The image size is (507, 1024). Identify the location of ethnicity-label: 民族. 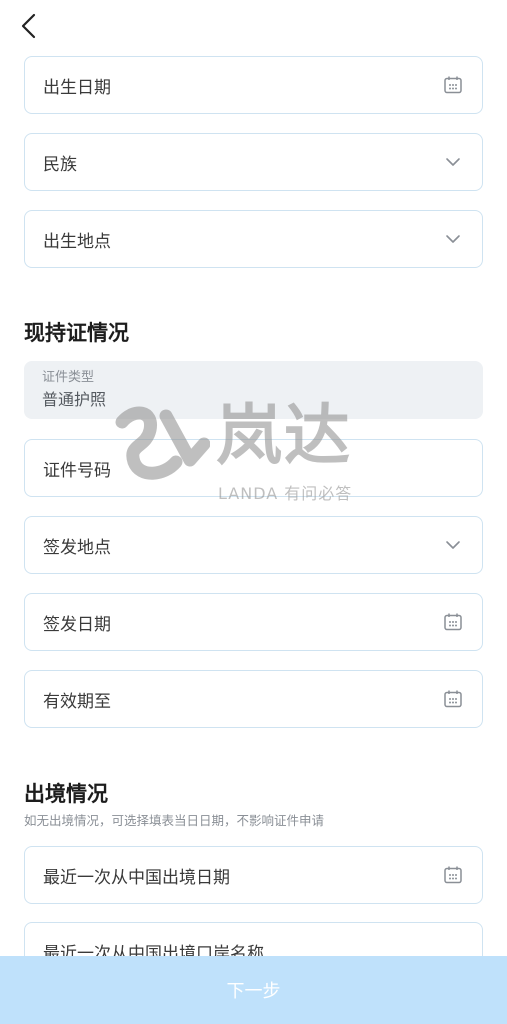
(60, 164).